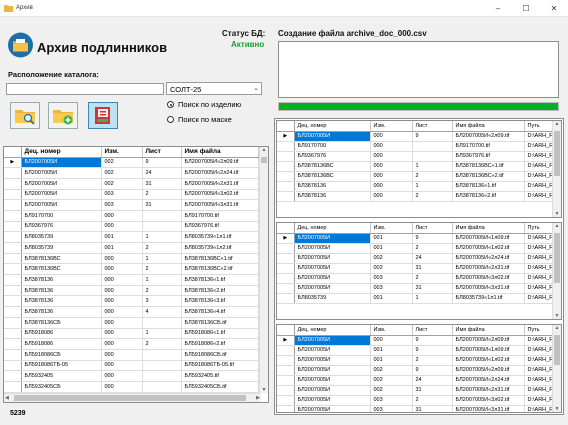  I want to click on table-cell: БЛ5918086«1.tif, so click(220, 334).